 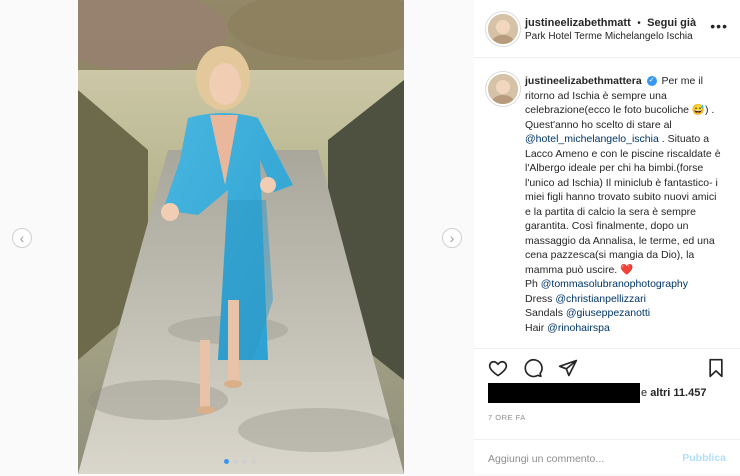 I want to click on like-button, so click(x=498, y=370).